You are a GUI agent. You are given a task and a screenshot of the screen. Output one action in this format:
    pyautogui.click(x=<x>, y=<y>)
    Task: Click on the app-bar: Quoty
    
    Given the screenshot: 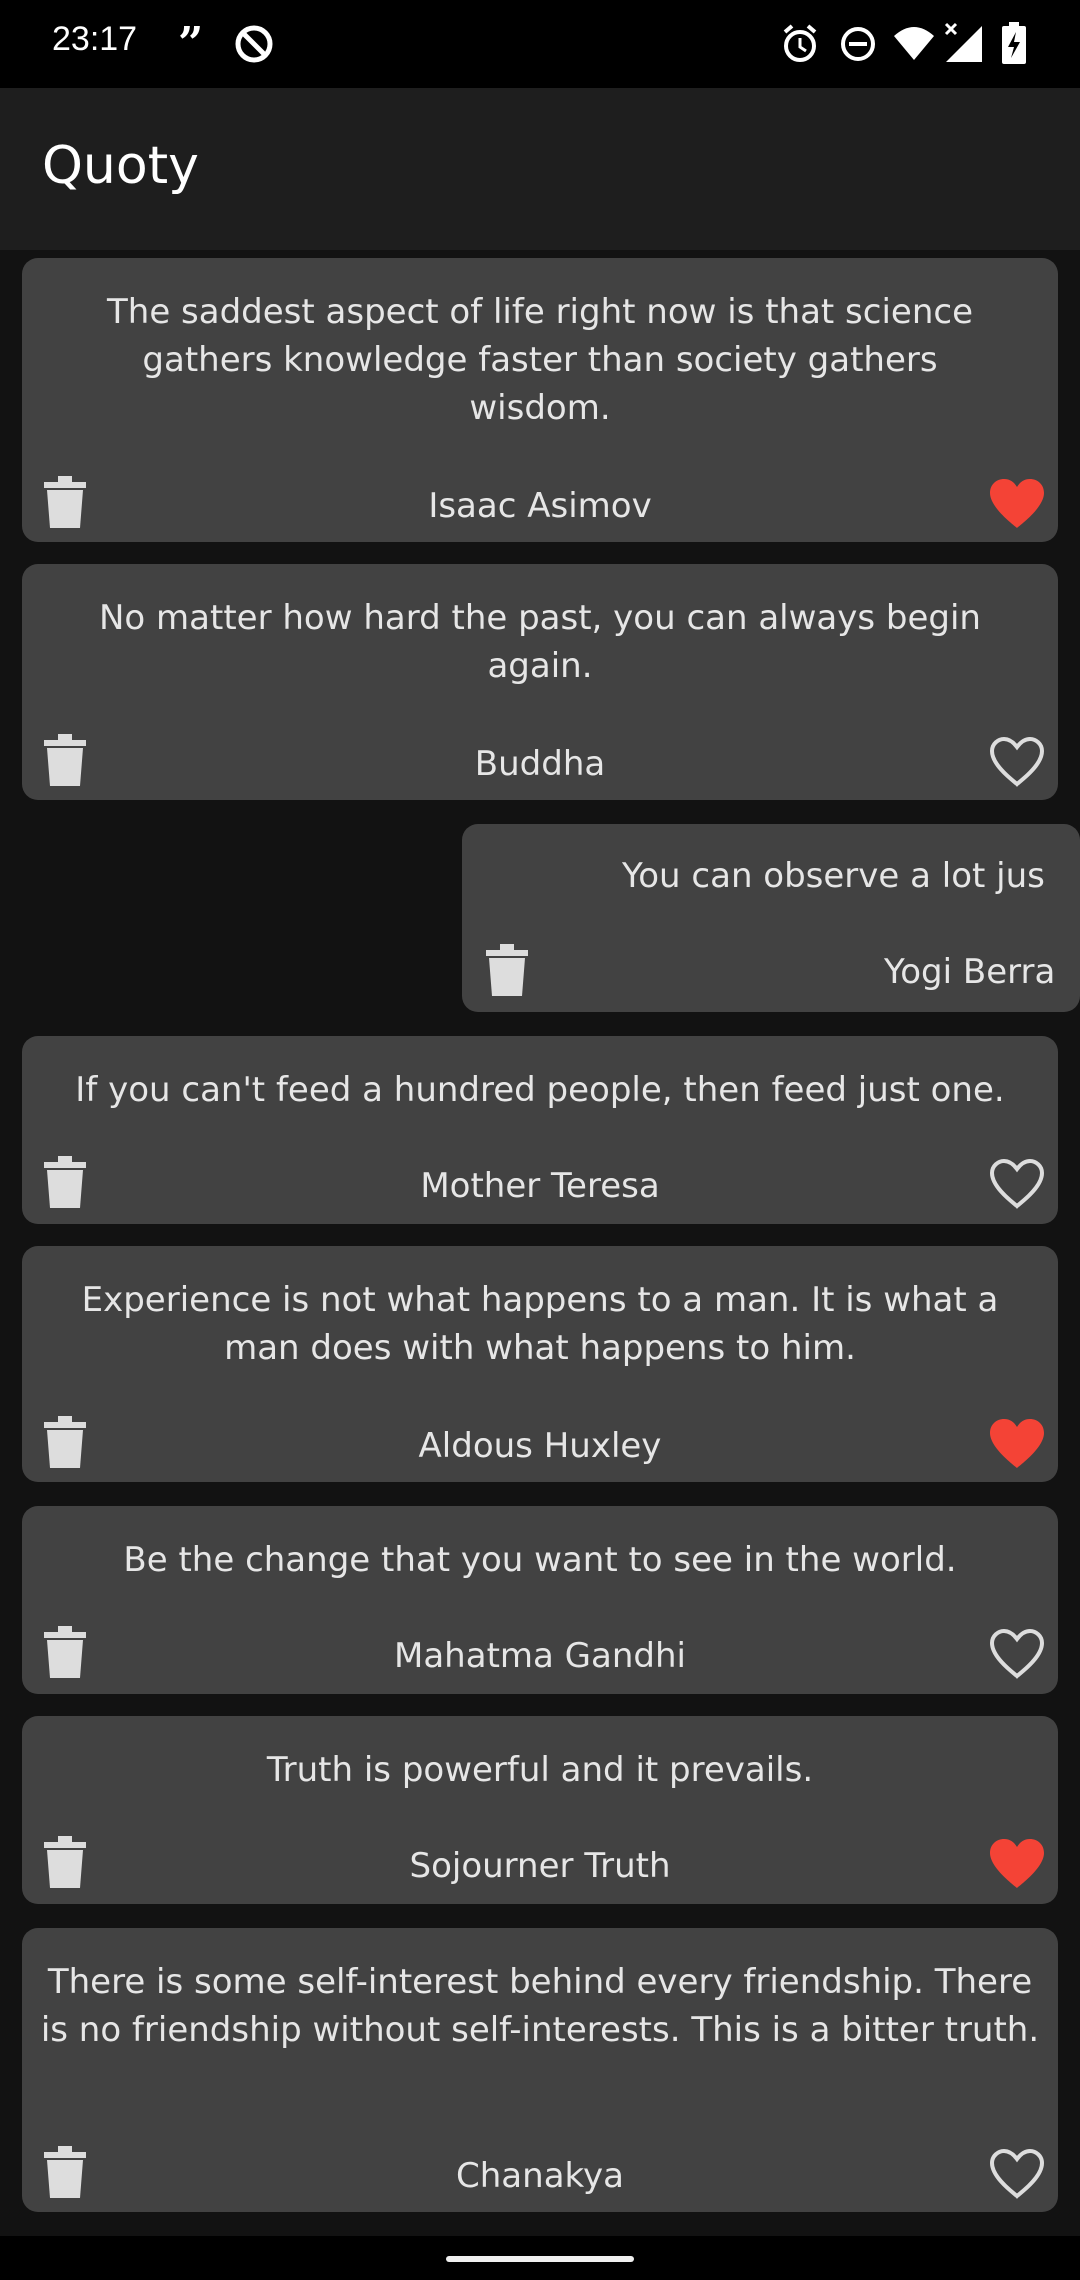 What is the action you would take?
    pyautogui.click(x=540, y=169)
    